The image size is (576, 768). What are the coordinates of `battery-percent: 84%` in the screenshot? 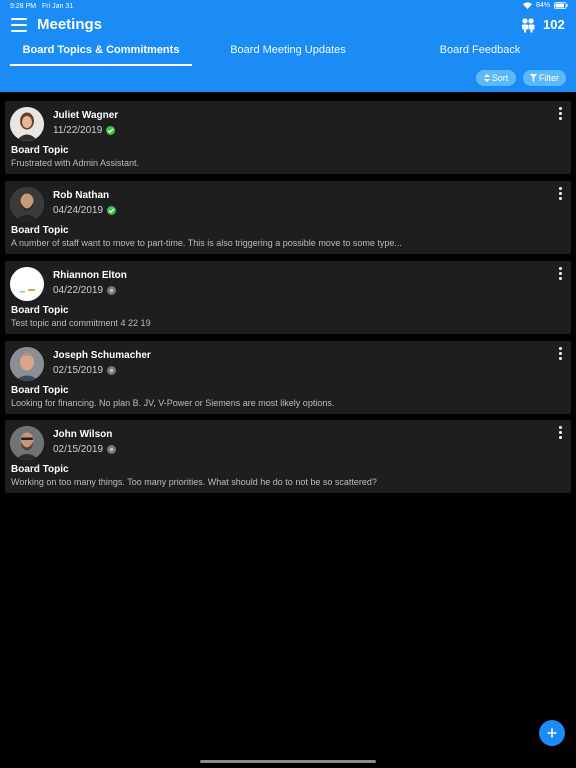 It's located at (542, 5).